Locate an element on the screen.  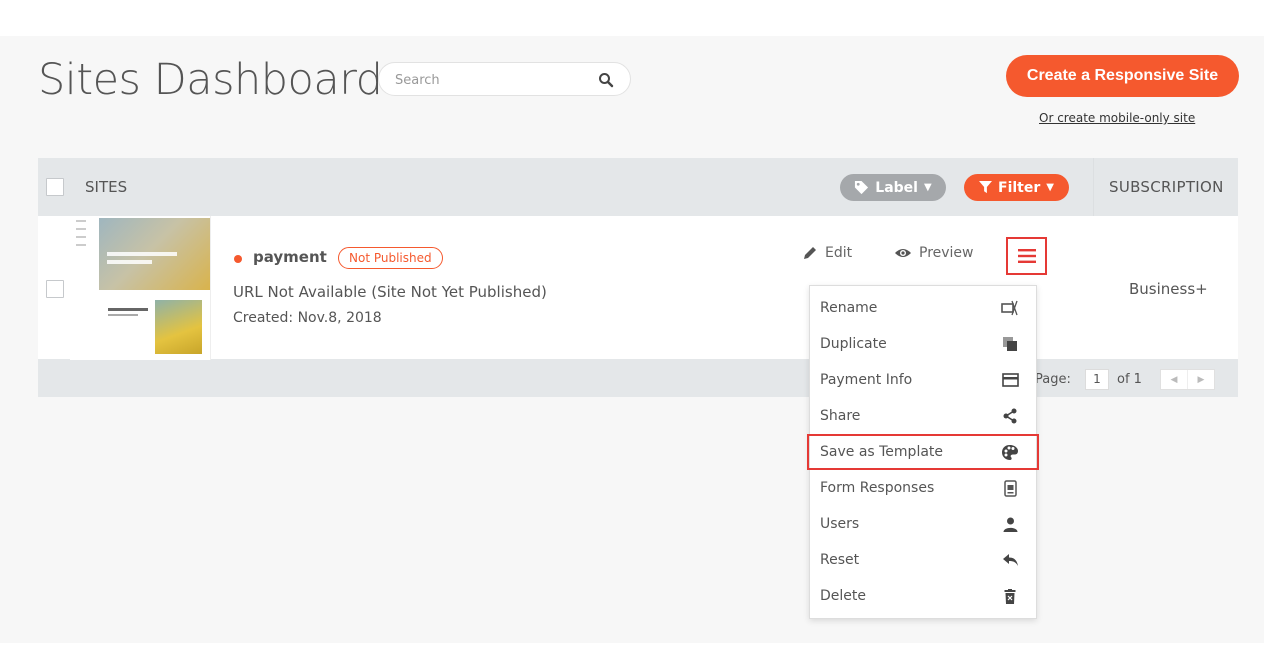
edit-button: Edit is located at coordinates (827, 253).